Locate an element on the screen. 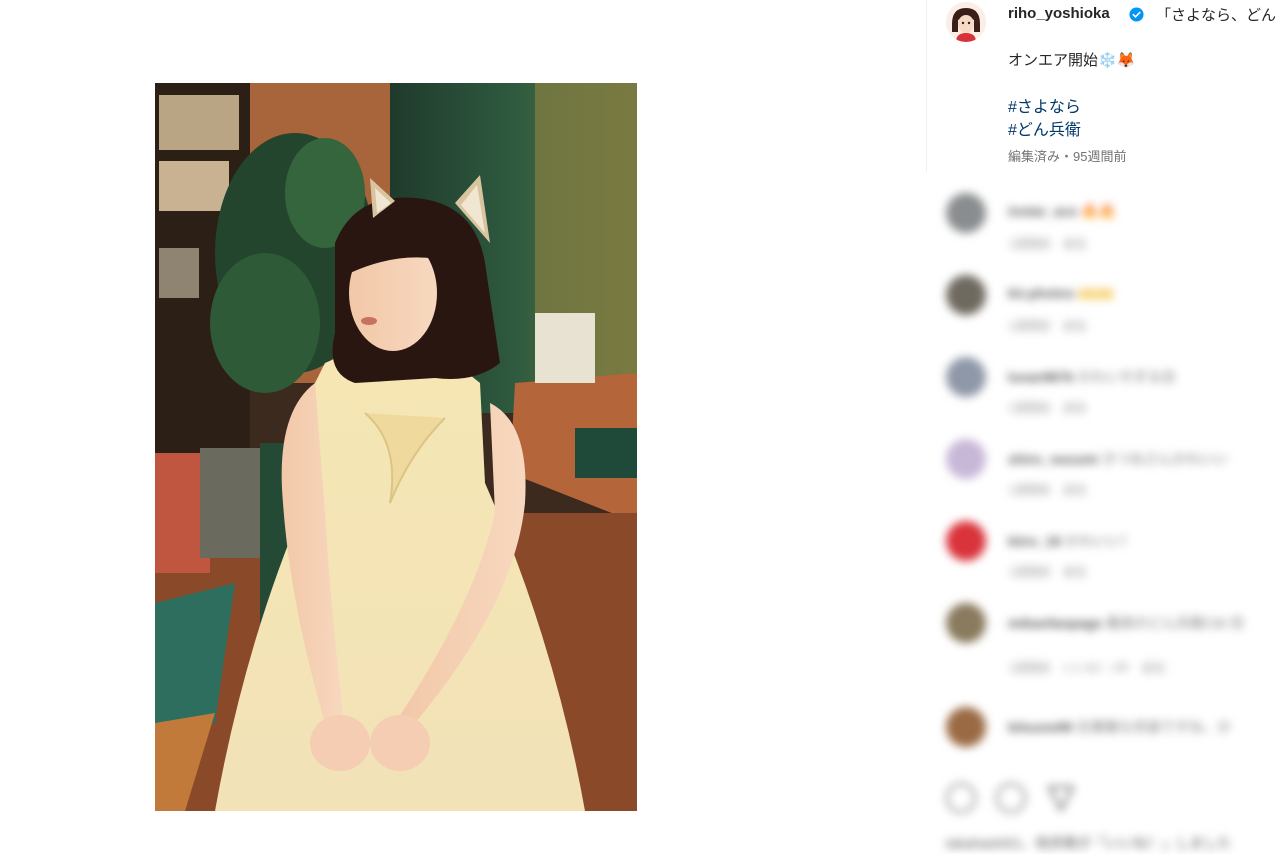 This screenshot has height=854, width=1280. avatar-illustration is located at coordinates (966, 22).